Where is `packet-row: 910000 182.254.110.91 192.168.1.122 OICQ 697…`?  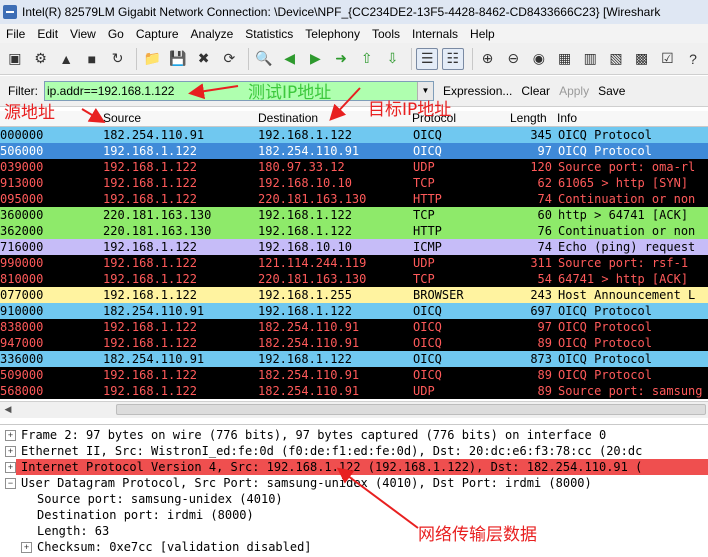
packet-row: 910000 182.254.110.91 192.168.1.122 OICQ 697… is located at coordinates (354, 311).